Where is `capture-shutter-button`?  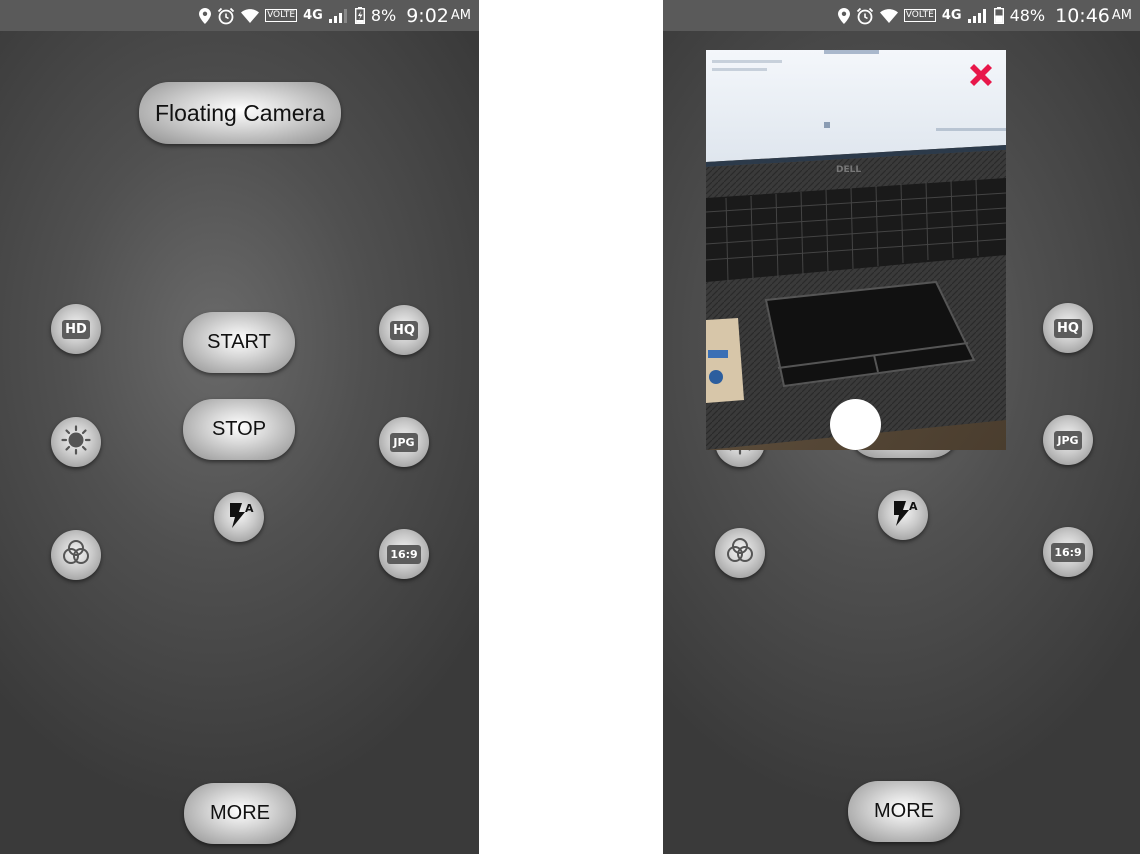
capture-shutter-button is located at coordinates (855, 424).